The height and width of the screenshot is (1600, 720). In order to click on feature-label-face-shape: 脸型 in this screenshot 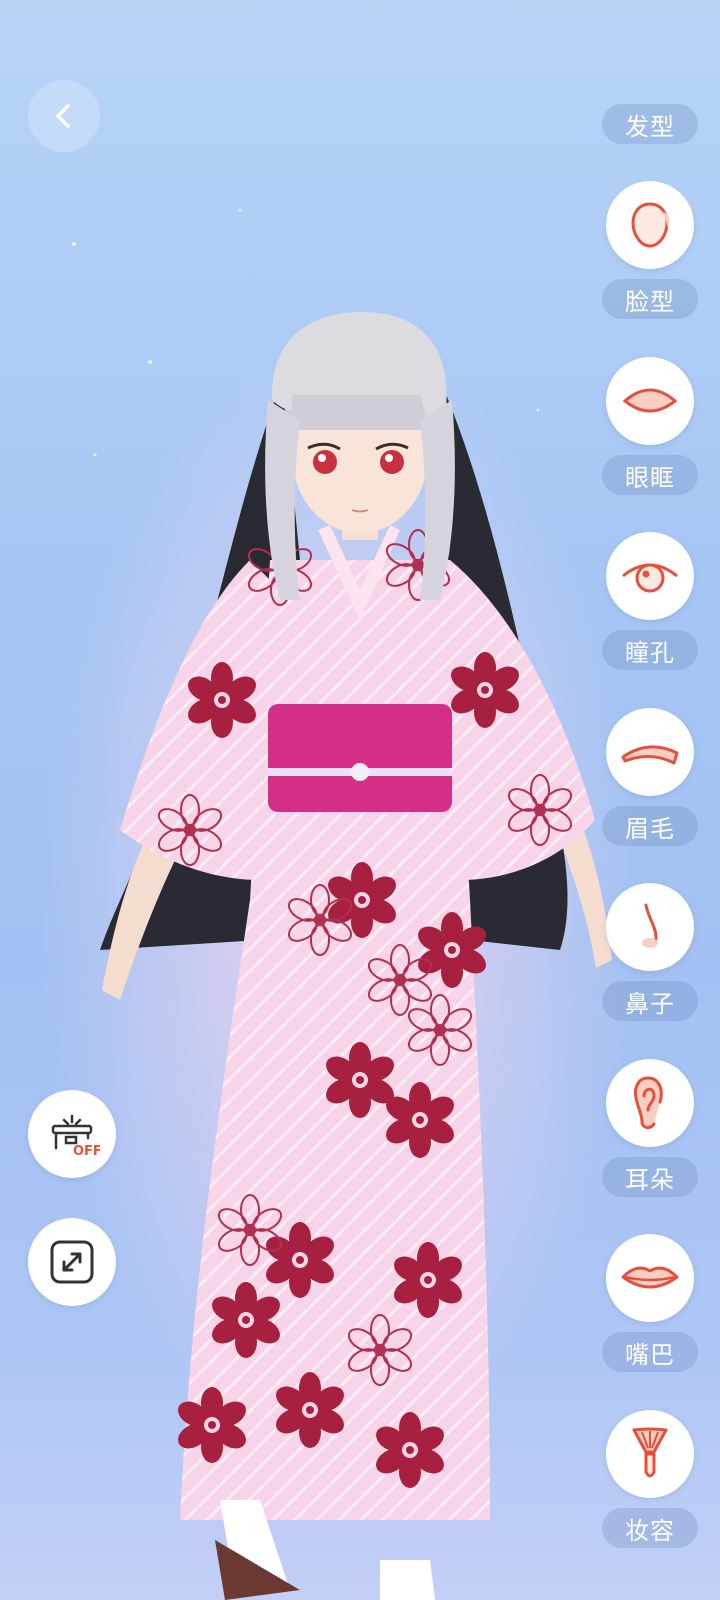, I will do `click(650, 299)`.